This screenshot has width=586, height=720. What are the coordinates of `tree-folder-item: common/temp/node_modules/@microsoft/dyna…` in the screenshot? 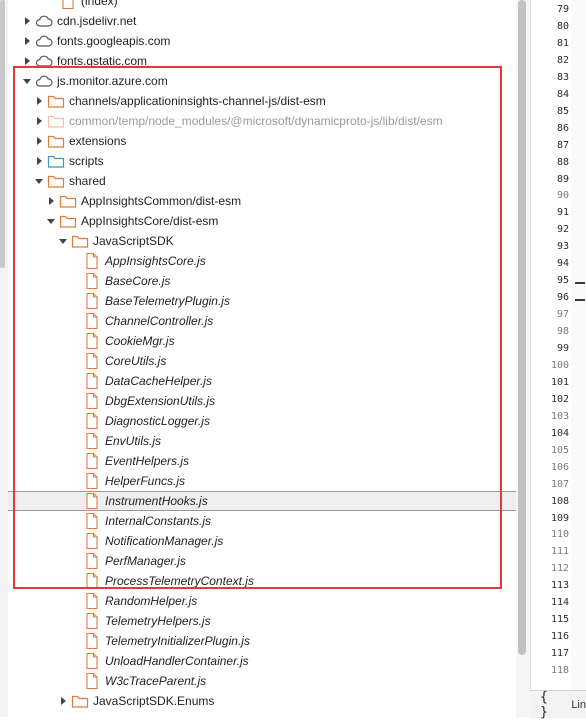 It's located at (269, 121).